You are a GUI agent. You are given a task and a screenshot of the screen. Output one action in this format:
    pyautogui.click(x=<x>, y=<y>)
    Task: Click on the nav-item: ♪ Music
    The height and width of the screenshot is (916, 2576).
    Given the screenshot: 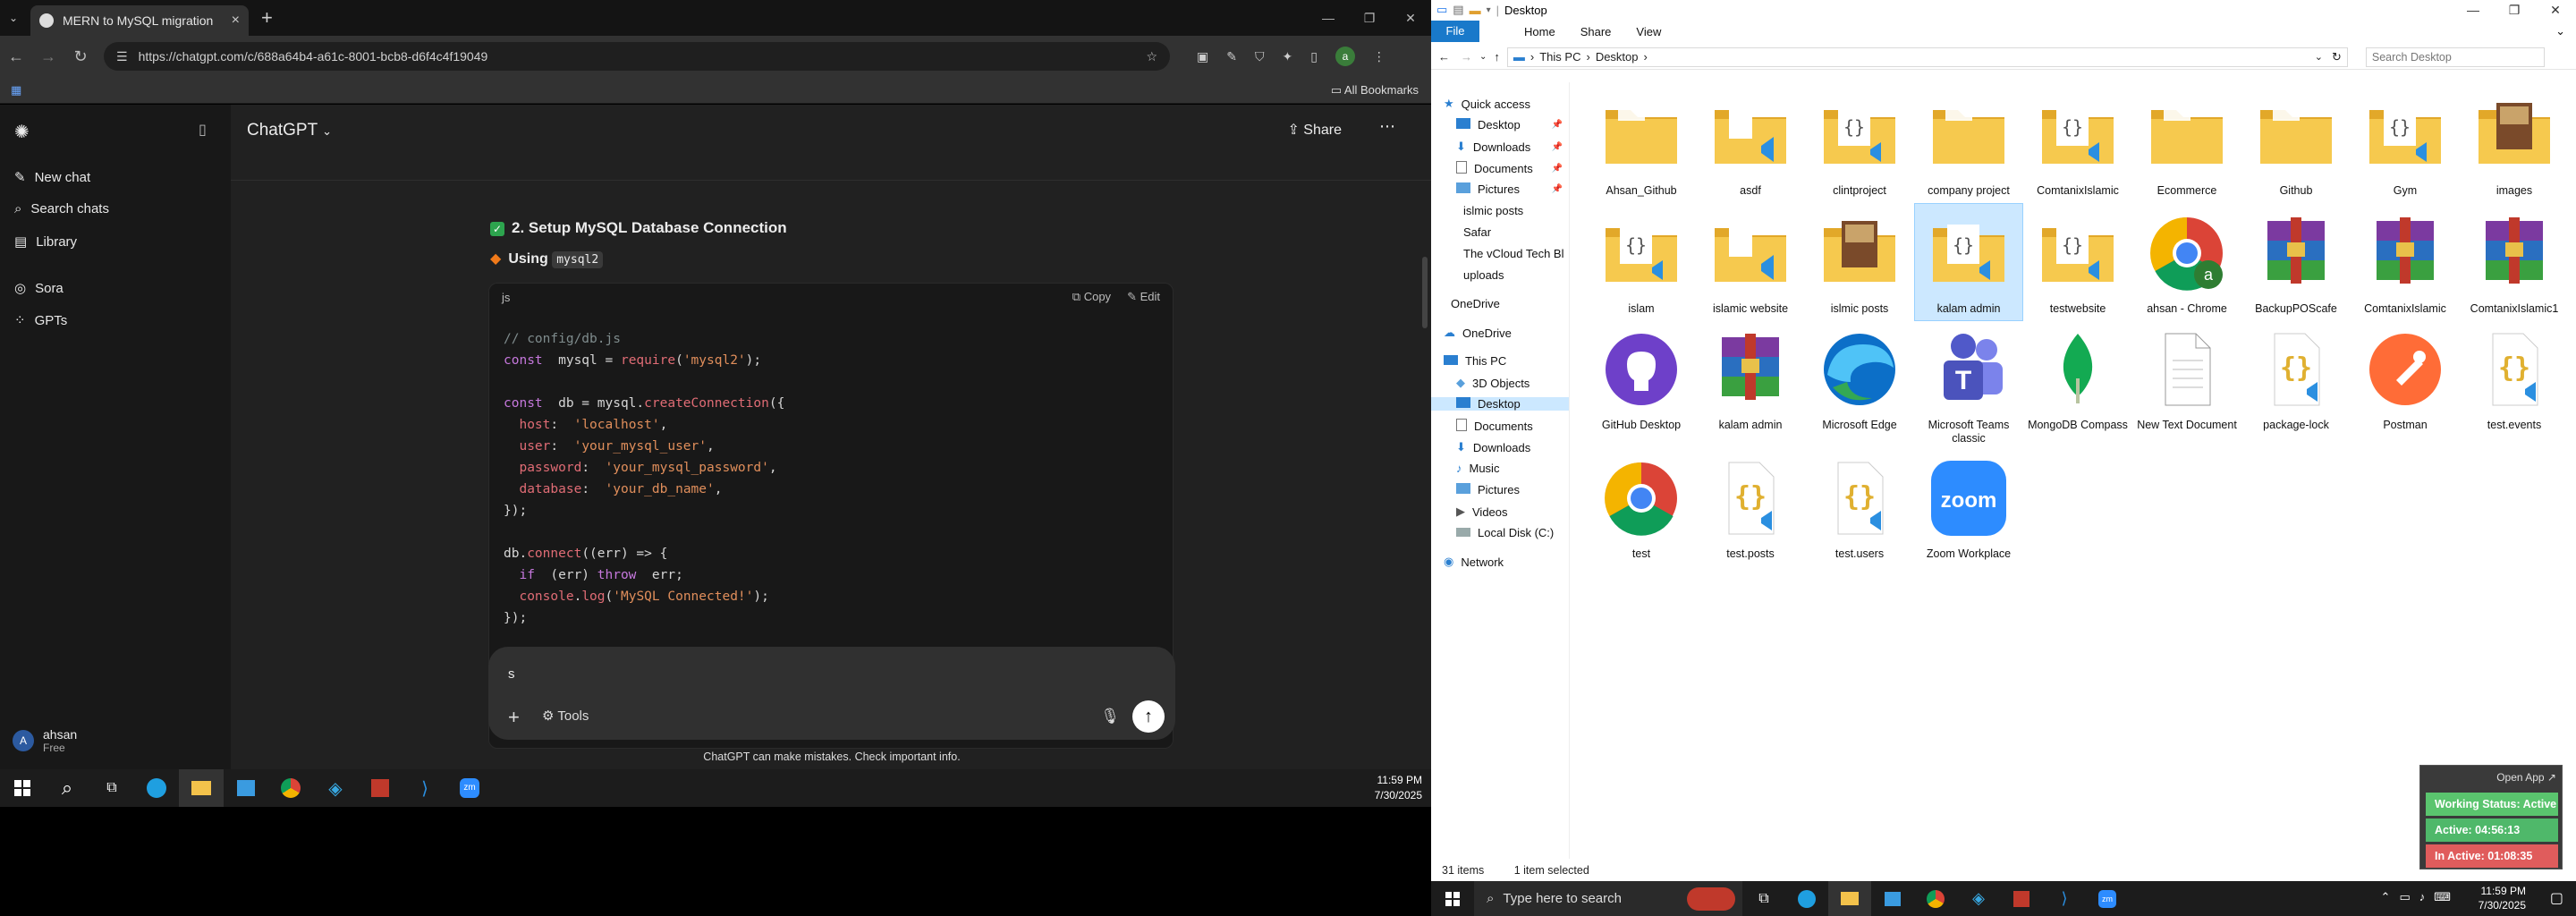 What is the action you would take?
    pyautogui.click(x=1477, y=468)
    